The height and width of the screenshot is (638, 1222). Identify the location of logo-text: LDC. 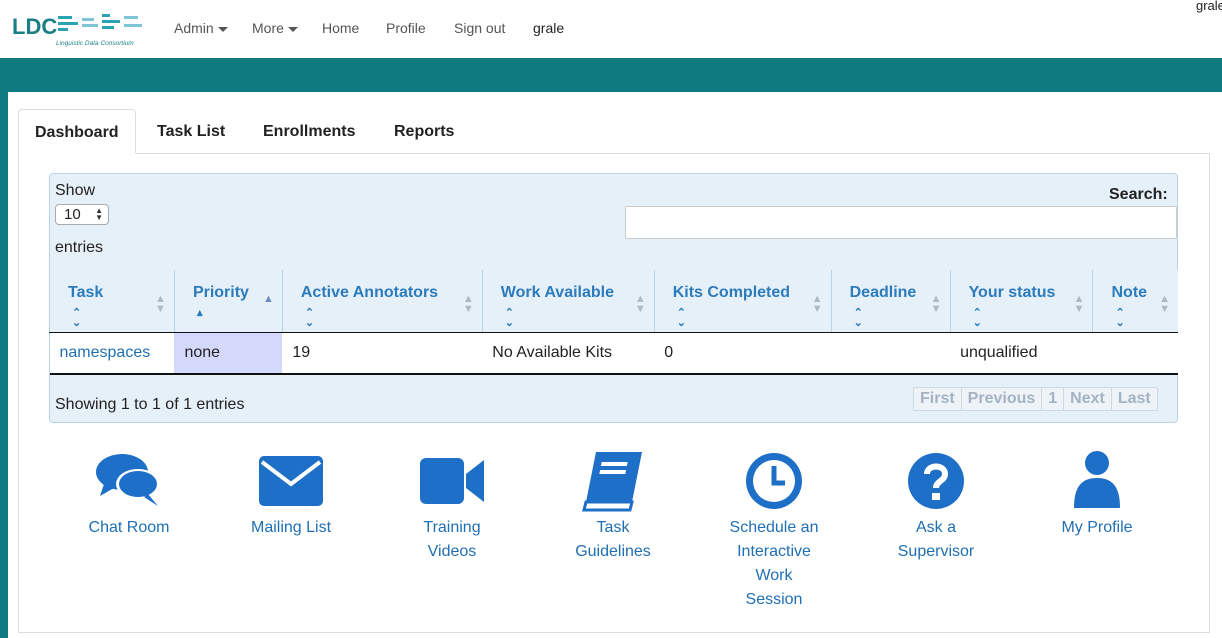
(34, 26).